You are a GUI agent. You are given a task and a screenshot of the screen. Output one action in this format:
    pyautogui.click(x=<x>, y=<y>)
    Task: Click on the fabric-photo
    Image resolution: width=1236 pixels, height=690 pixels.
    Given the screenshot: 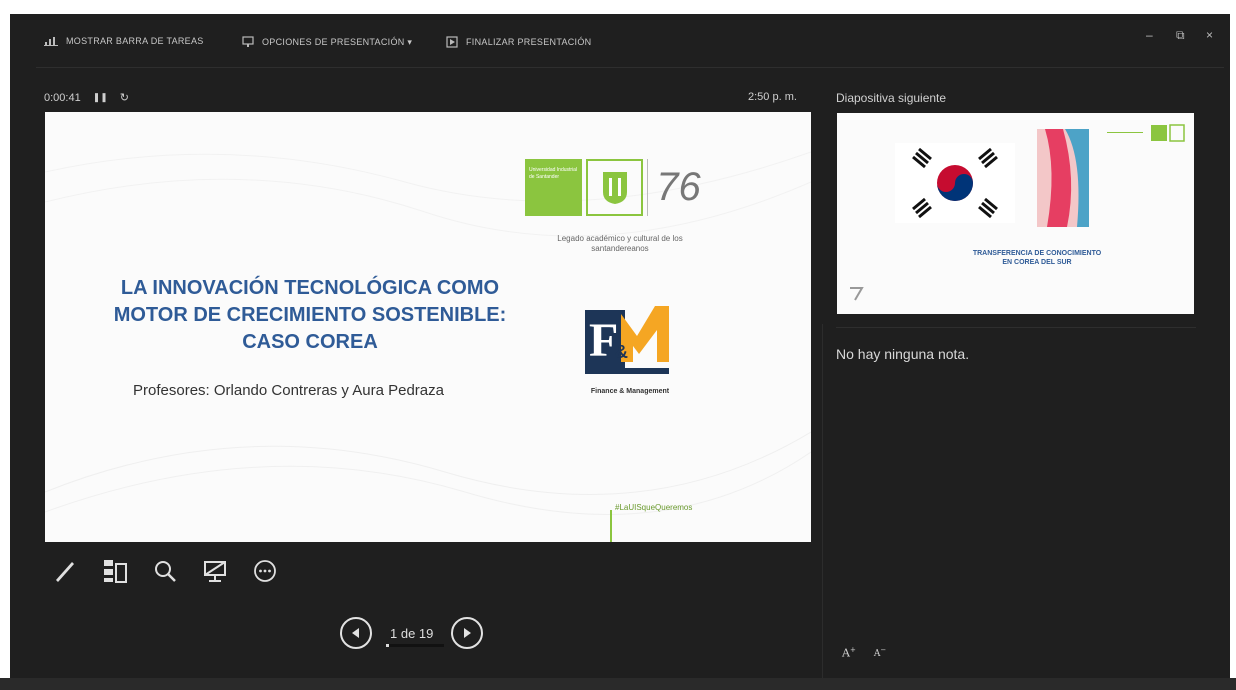 What is the action you would take?
    pyautogui.click(x=1063, y=178)
    